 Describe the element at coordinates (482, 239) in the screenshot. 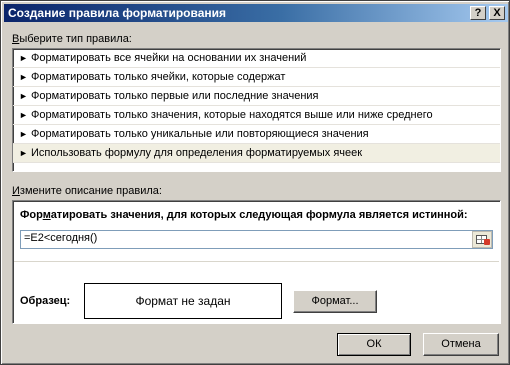

I see `range-select-button` at that location.